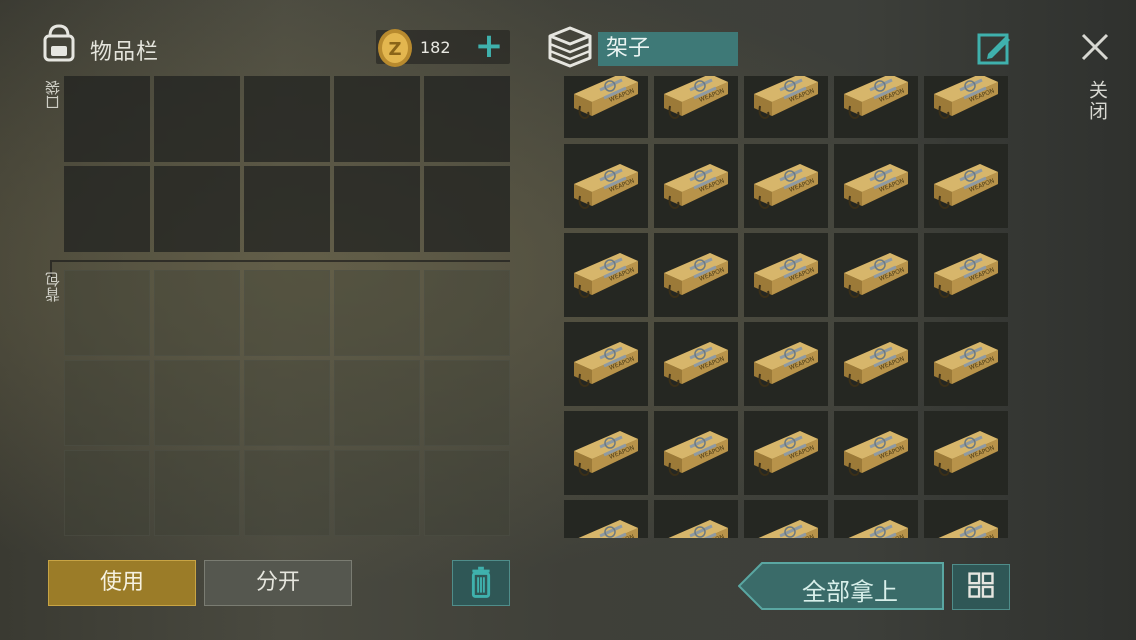 Image resolution: width=1136 pixels, height=640 pixels. What do you see at coordinates (280, 261) in the screenshot?
I see `section-divider` at bounding box center [280, 261].